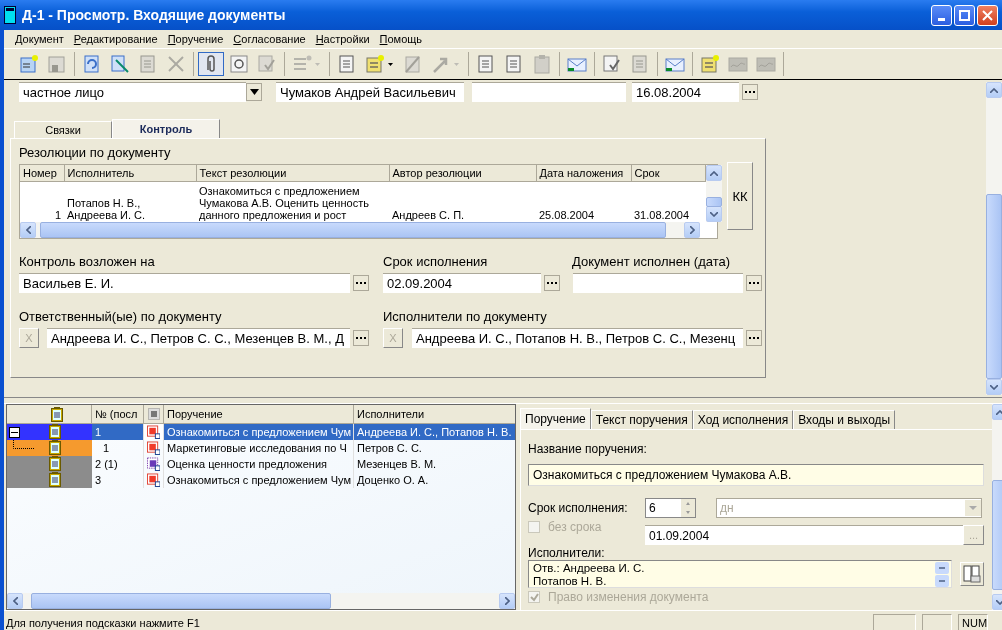  I want to click on wand-icon, so click(120, 64).